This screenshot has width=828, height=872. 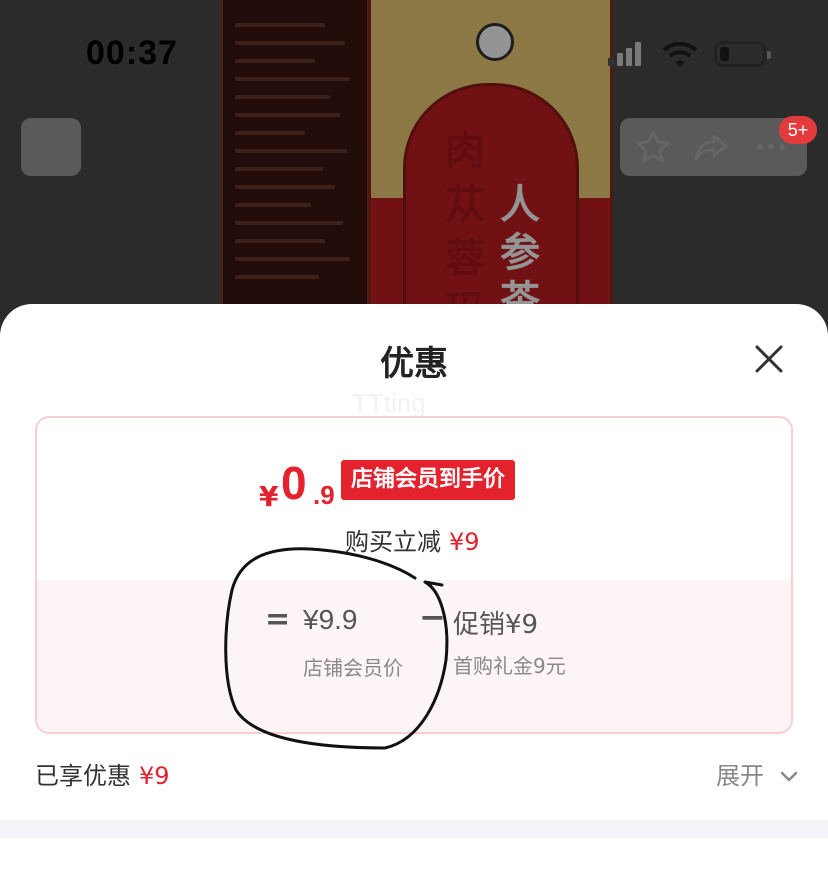 I want to click on promo-price: 促销¥9, so click(x=496, y=625).